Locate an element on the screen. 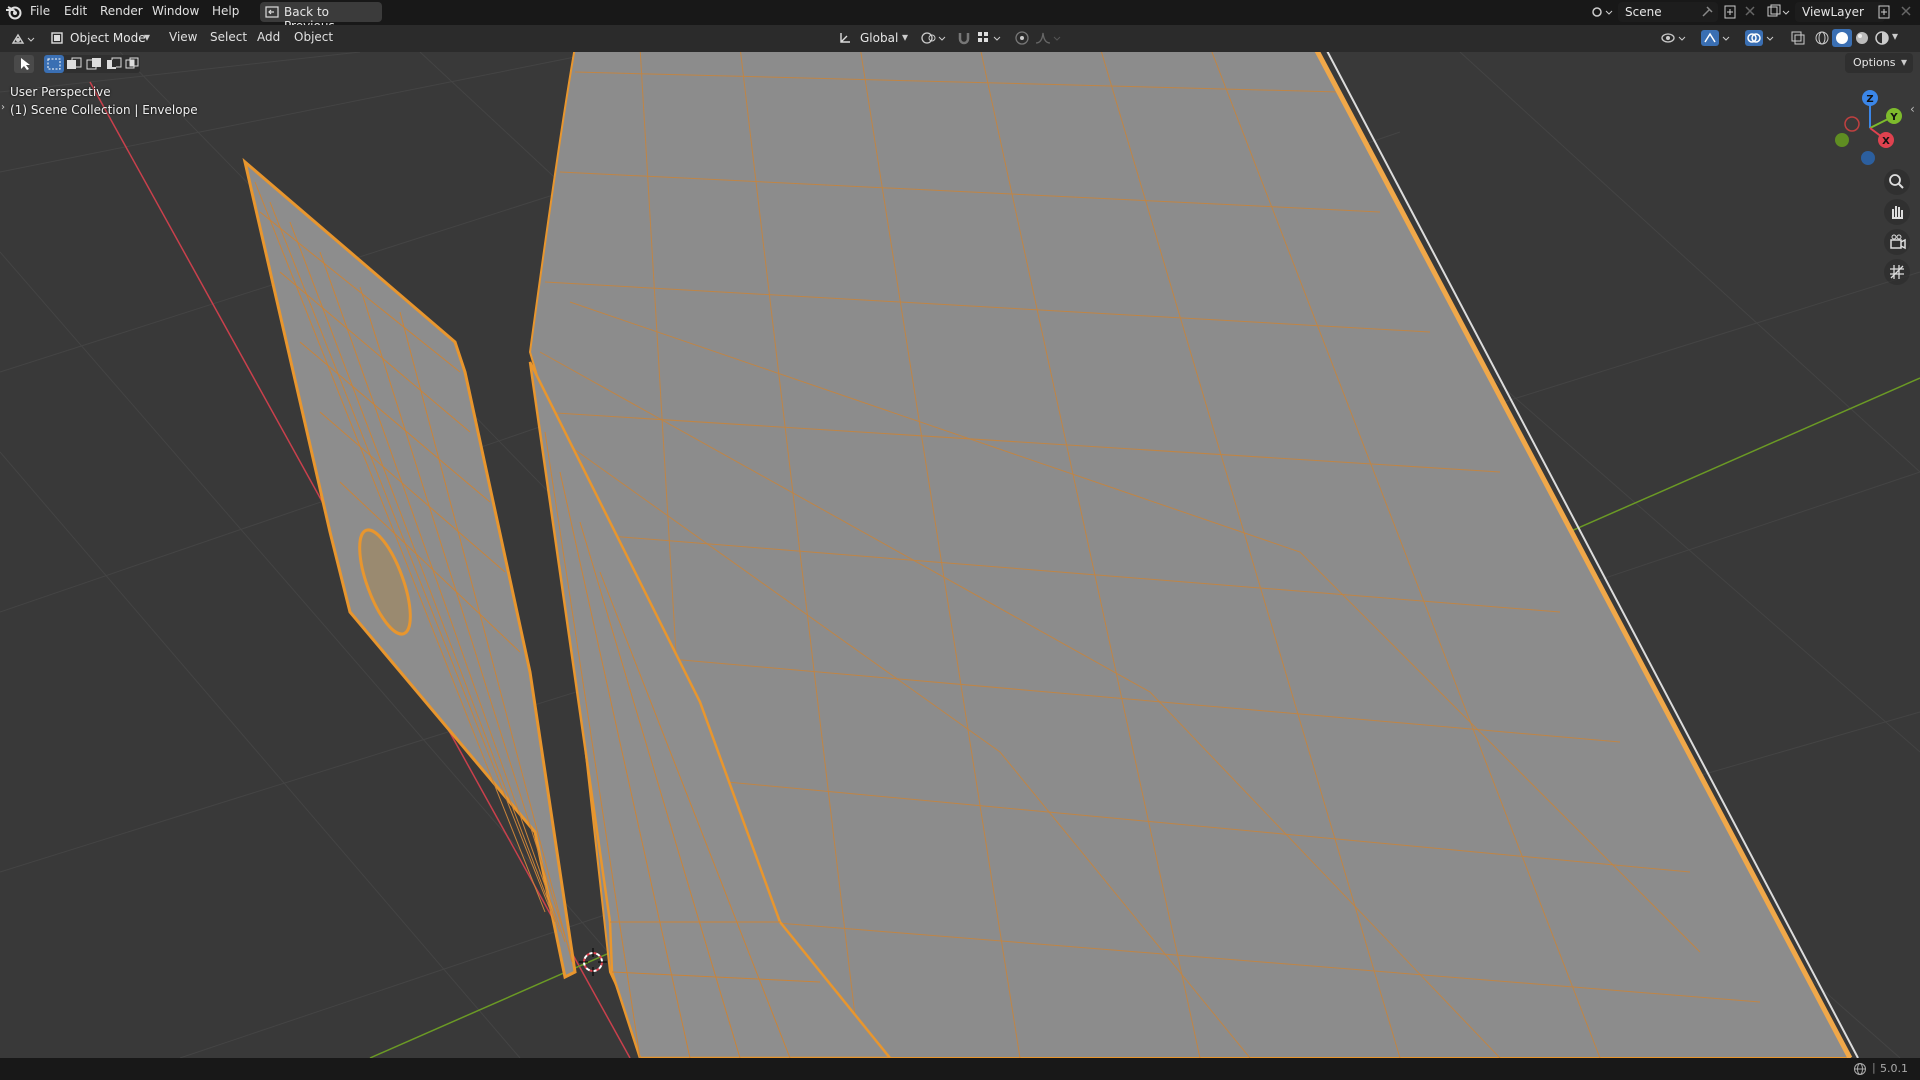  solid-shading-icon is located at coordinates (1842, 38).